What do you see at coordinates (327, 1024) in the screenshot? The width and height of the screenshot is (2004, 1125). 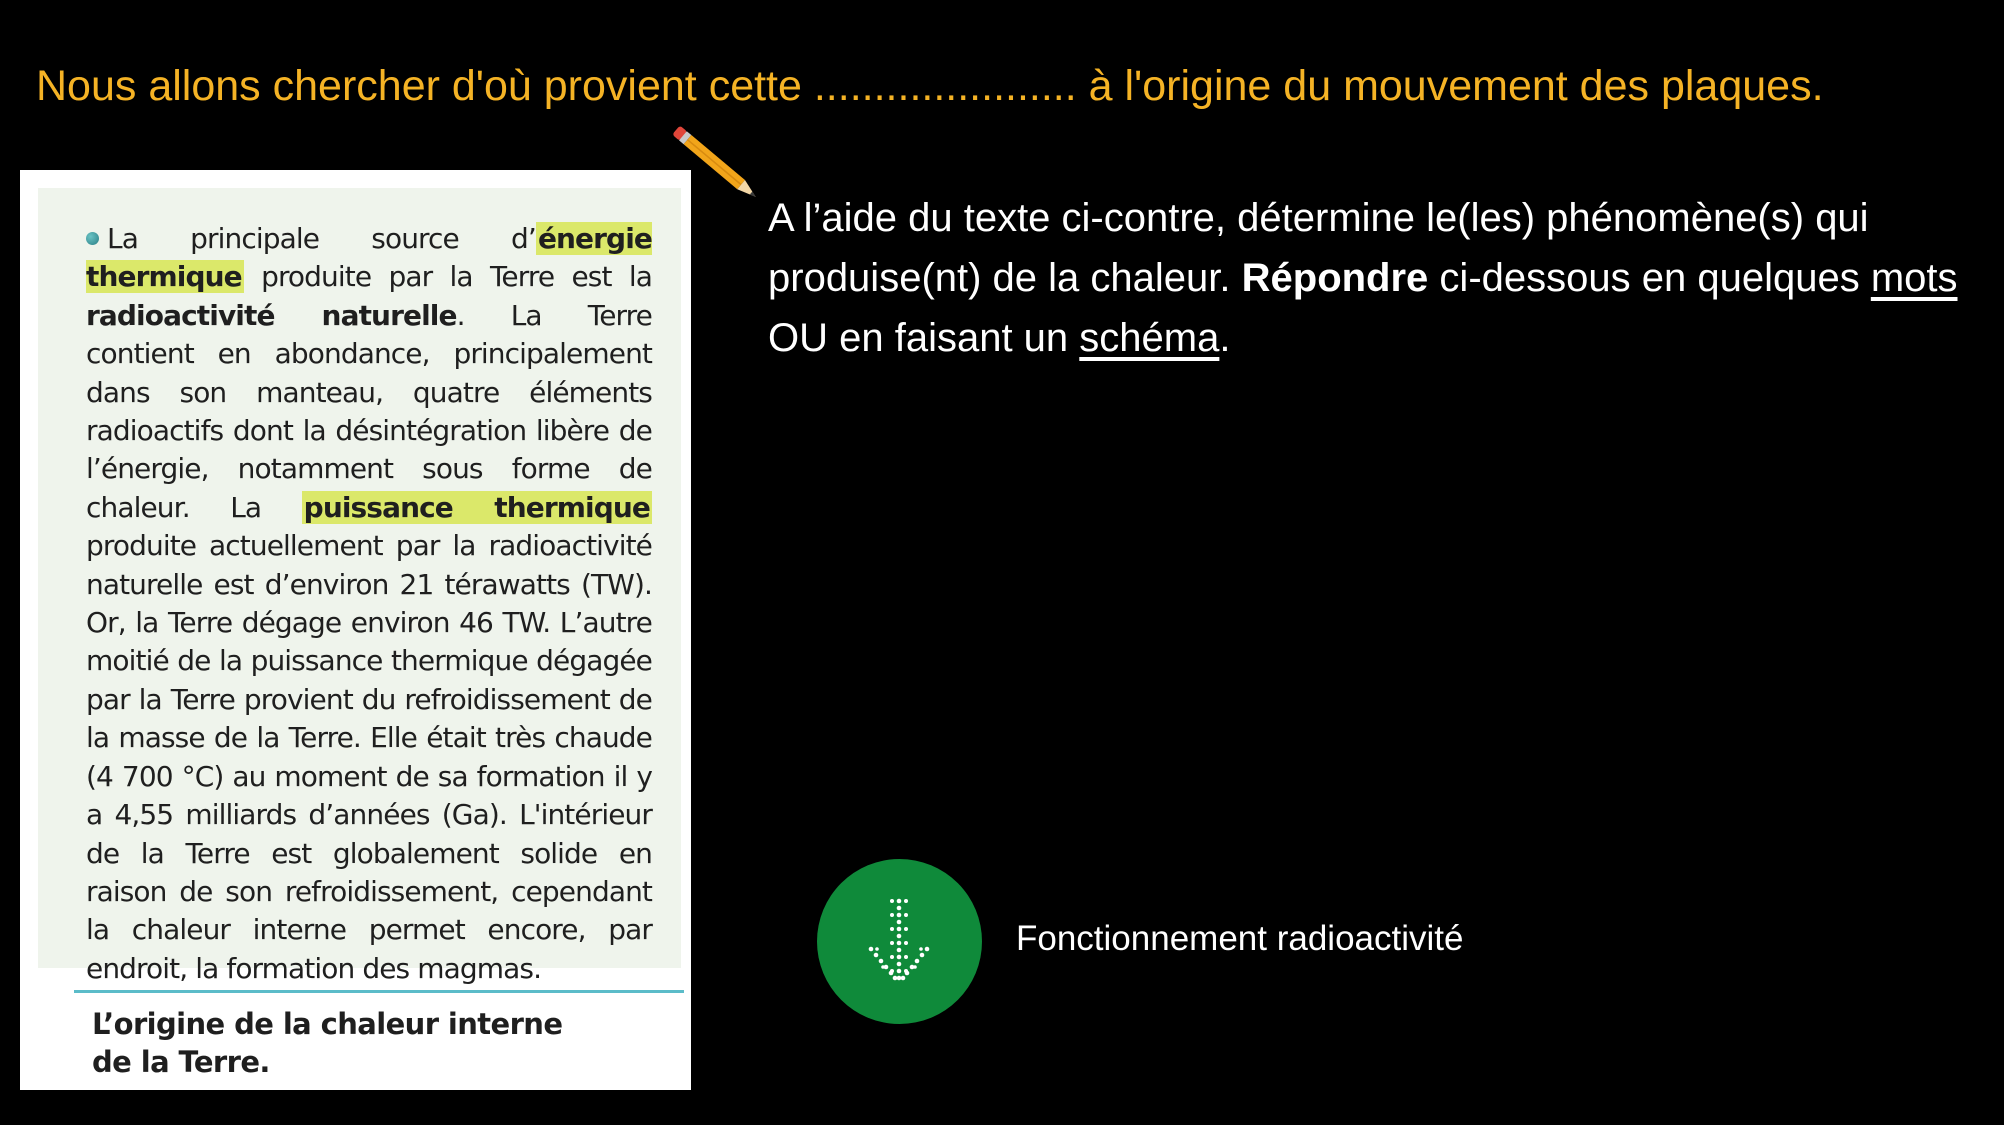 I see `caption-line: L’origine de la chaleur interne` at bounding box center [327, 1024].